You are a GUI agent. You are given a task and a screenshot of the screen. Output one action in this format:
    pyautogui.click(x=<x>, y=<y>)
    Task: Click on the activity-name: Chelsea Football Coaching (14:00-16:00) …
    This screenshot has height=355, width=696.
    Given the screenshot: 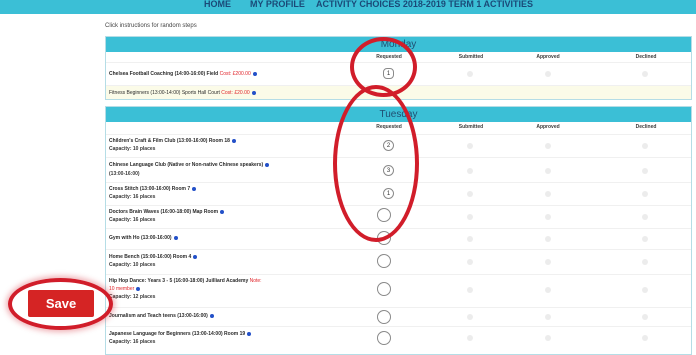 What is the action you would take?
    pyautogui.click(x=183, y=74)
    